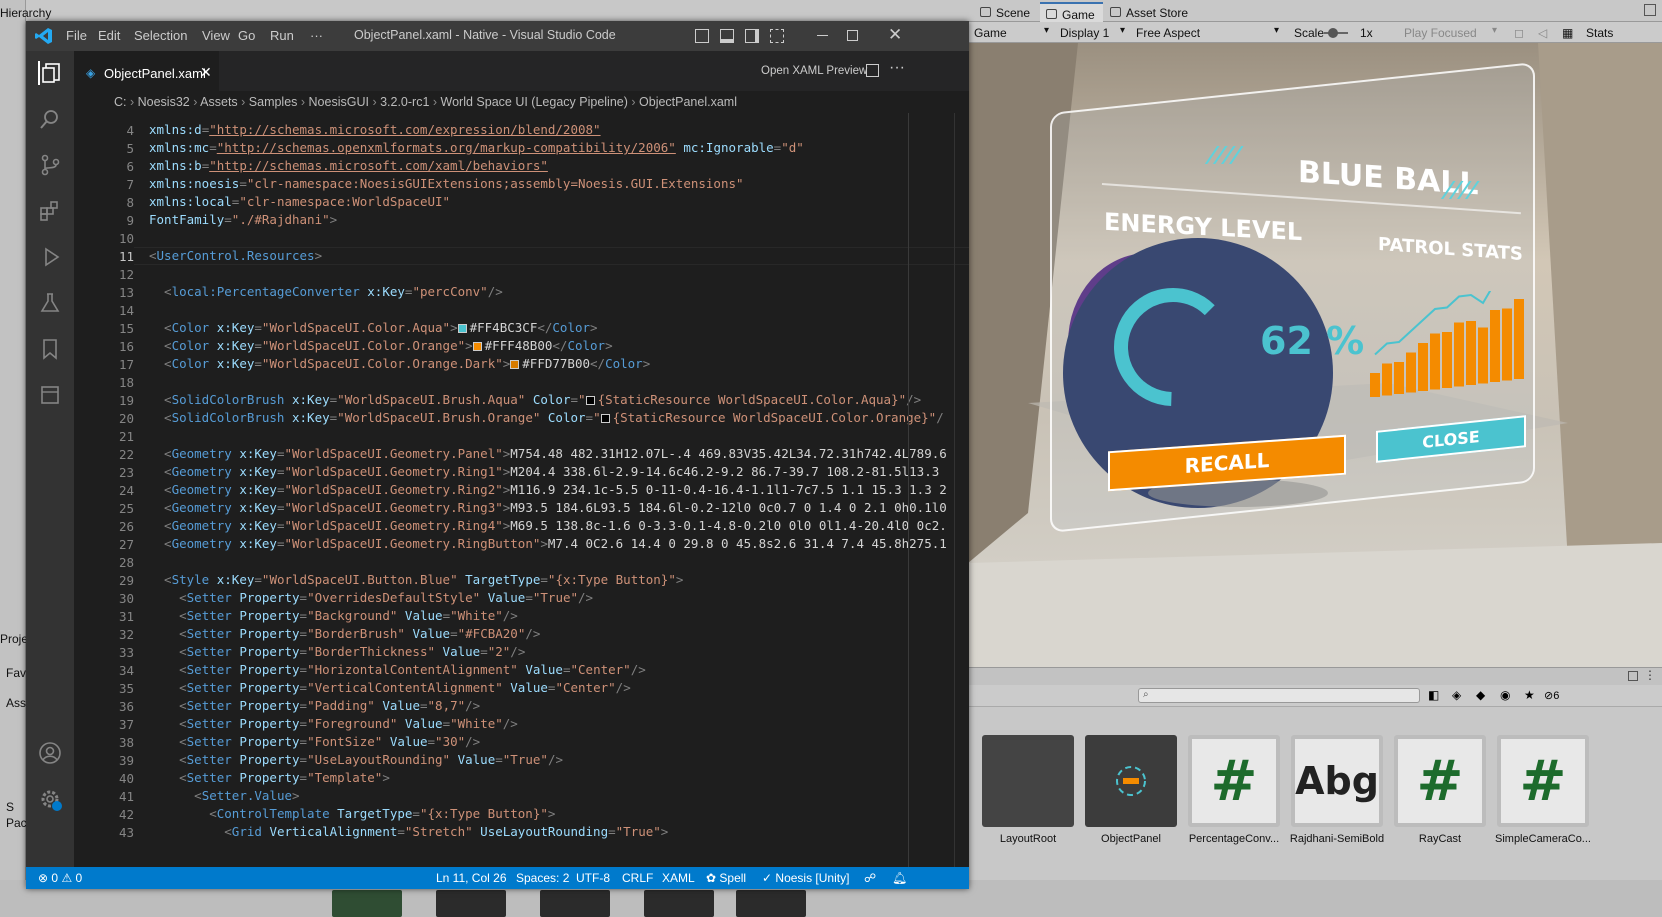  I want to click on scale-slider-thumb, so click(1333, 33).